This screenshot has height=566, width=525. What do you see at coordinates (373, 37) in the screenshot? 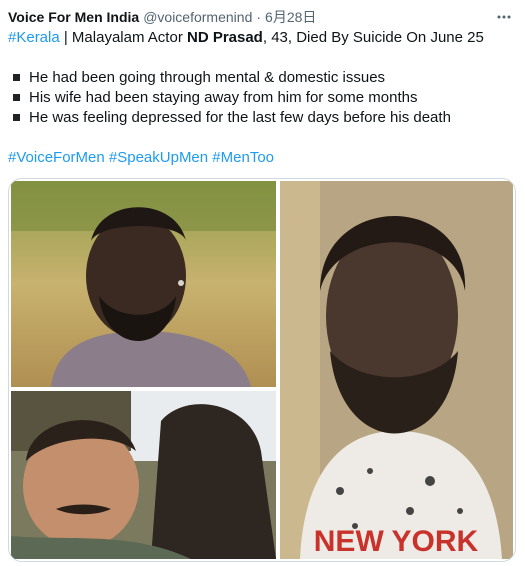
I see `headline-text-b: , 43, Died By Suicide On June 25` at bounding box center [373, 37].